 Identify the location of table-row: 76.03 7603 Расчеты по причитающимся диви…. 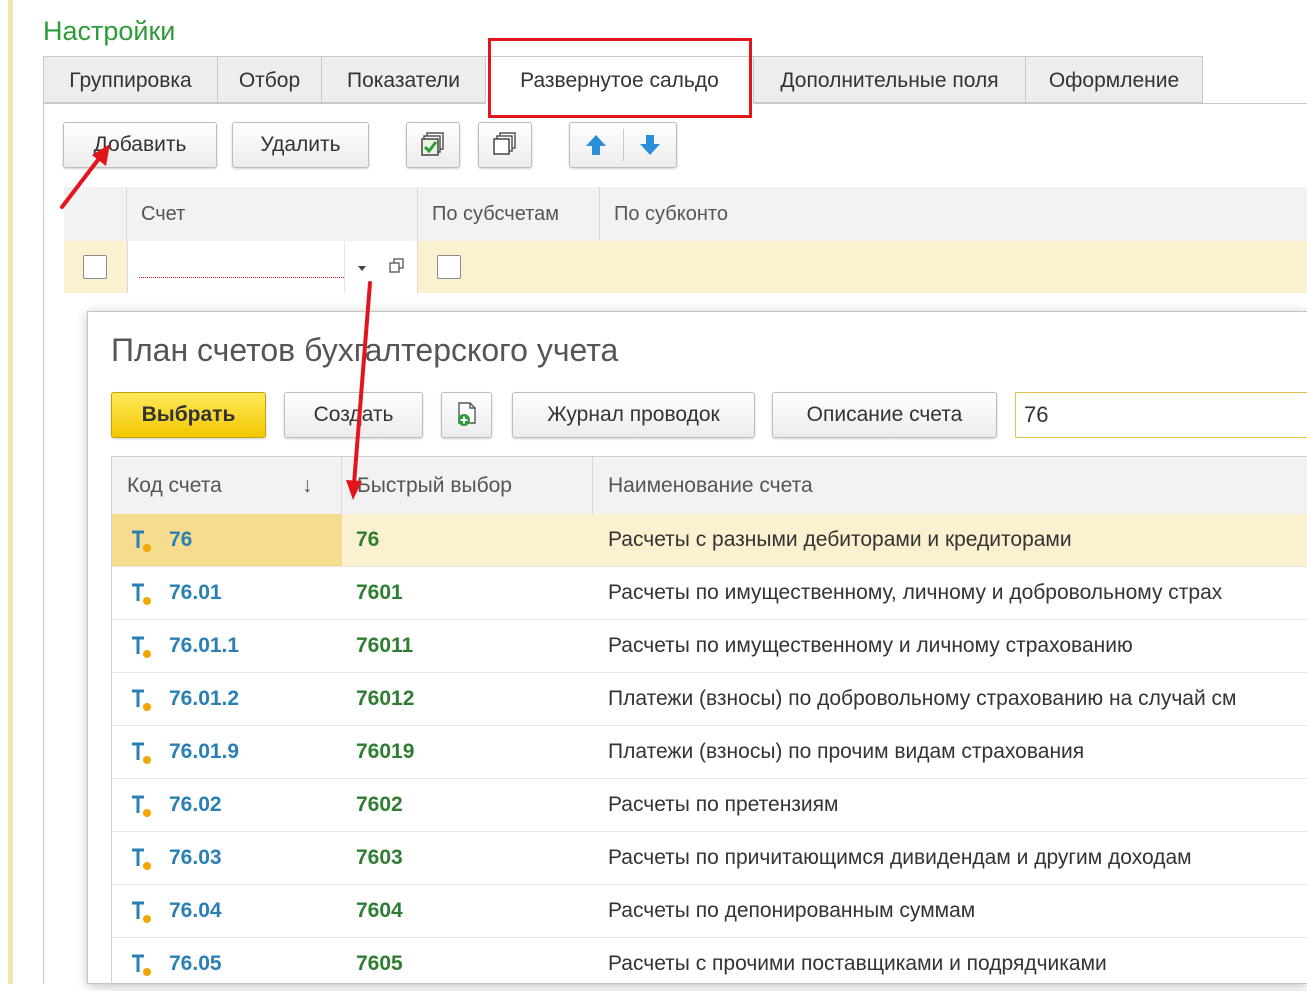
(709, 858).